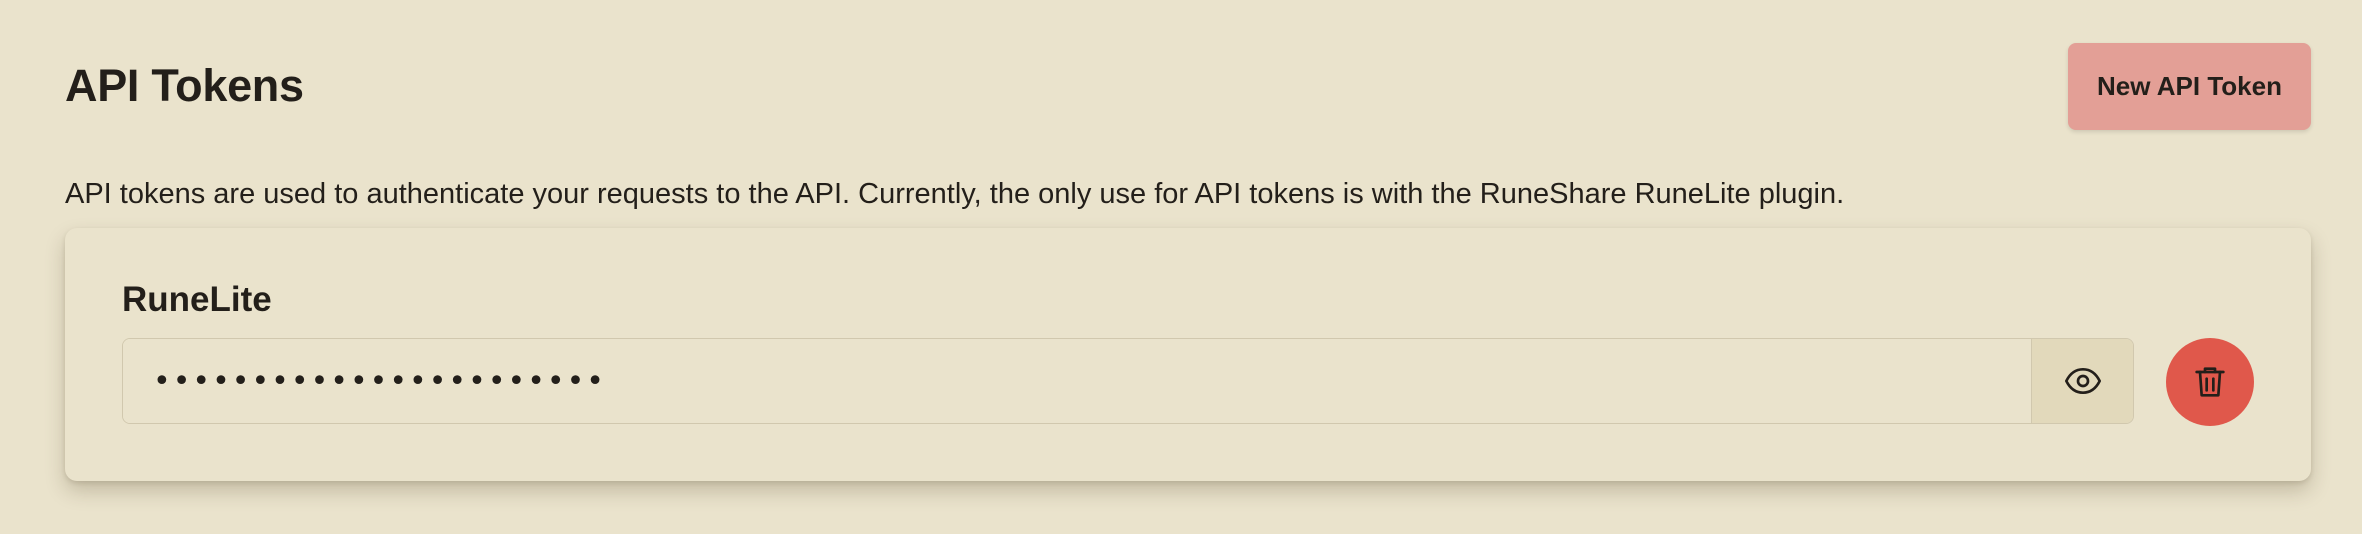 The width and height of the screenshot is (2362, 534). I want to click on new-api-token-button: New API Token, so click(2189, 86).